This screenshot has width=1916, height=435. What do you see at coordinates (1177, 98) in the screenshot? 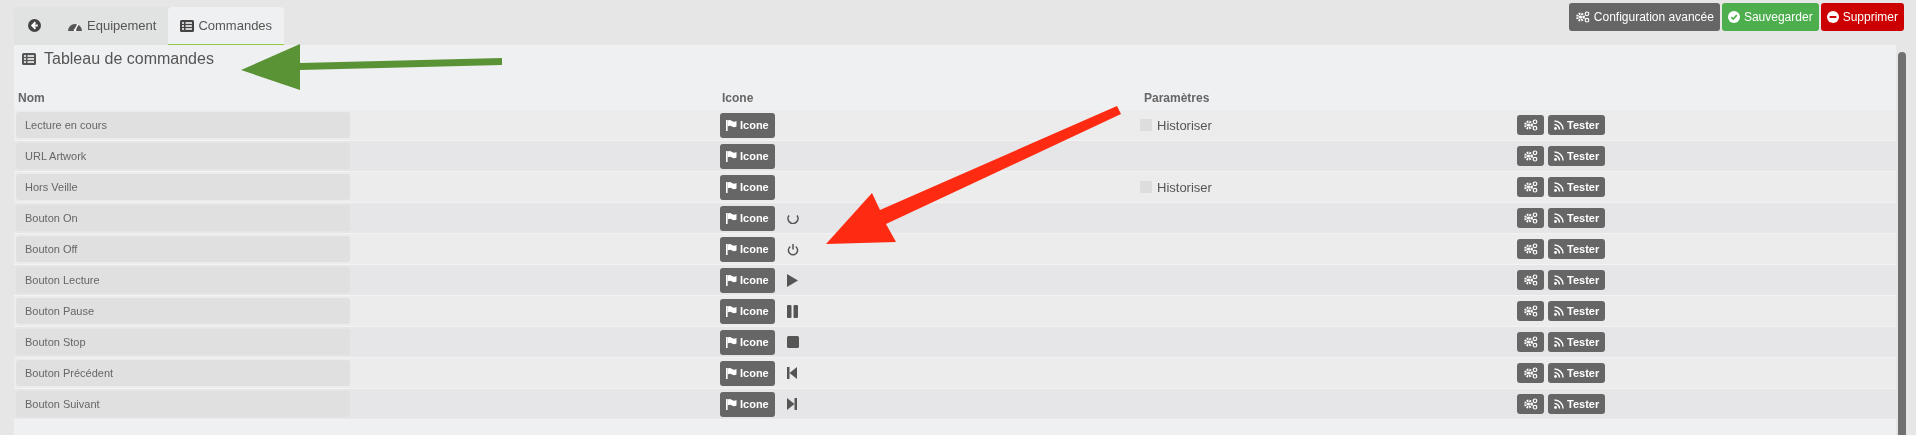
I see `column-header: Paramètres` at bounding box center [1177, 98].